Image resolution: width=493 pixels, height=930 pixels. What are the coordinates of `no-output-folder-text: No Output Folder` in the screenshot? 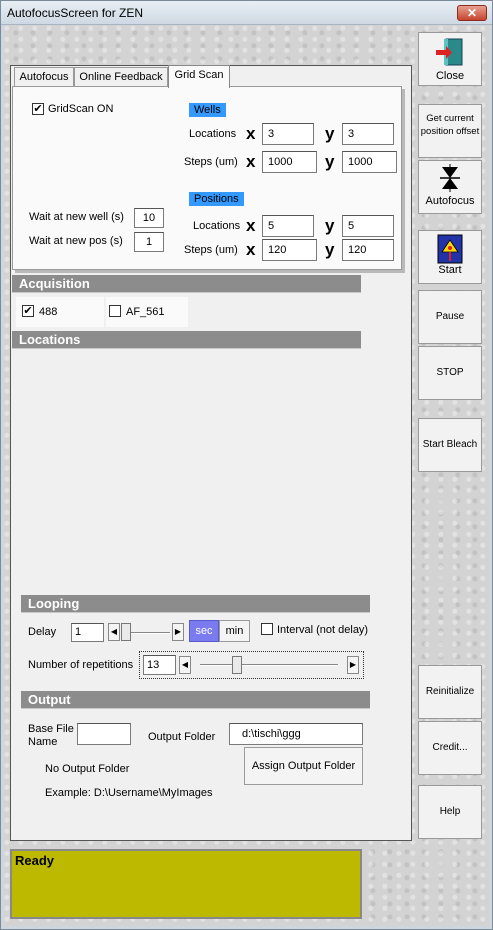 It's located at (87, 769).